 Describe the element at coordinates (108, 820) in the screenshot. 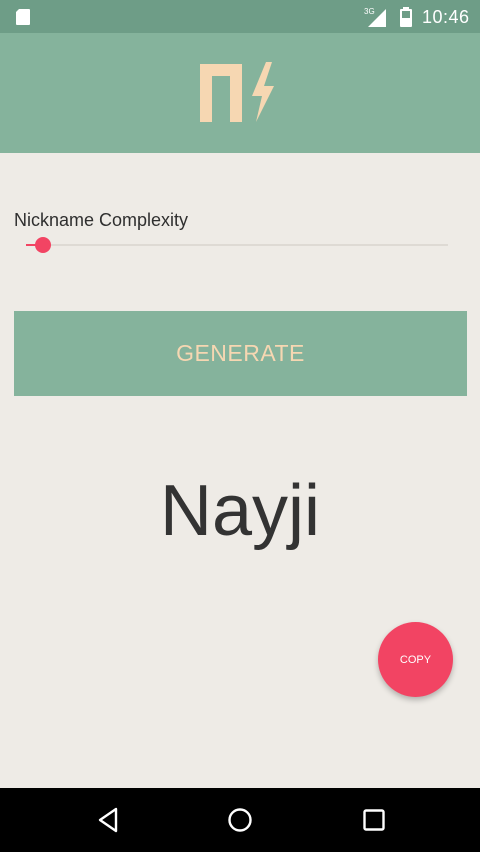

I see `back-icon` at that location.